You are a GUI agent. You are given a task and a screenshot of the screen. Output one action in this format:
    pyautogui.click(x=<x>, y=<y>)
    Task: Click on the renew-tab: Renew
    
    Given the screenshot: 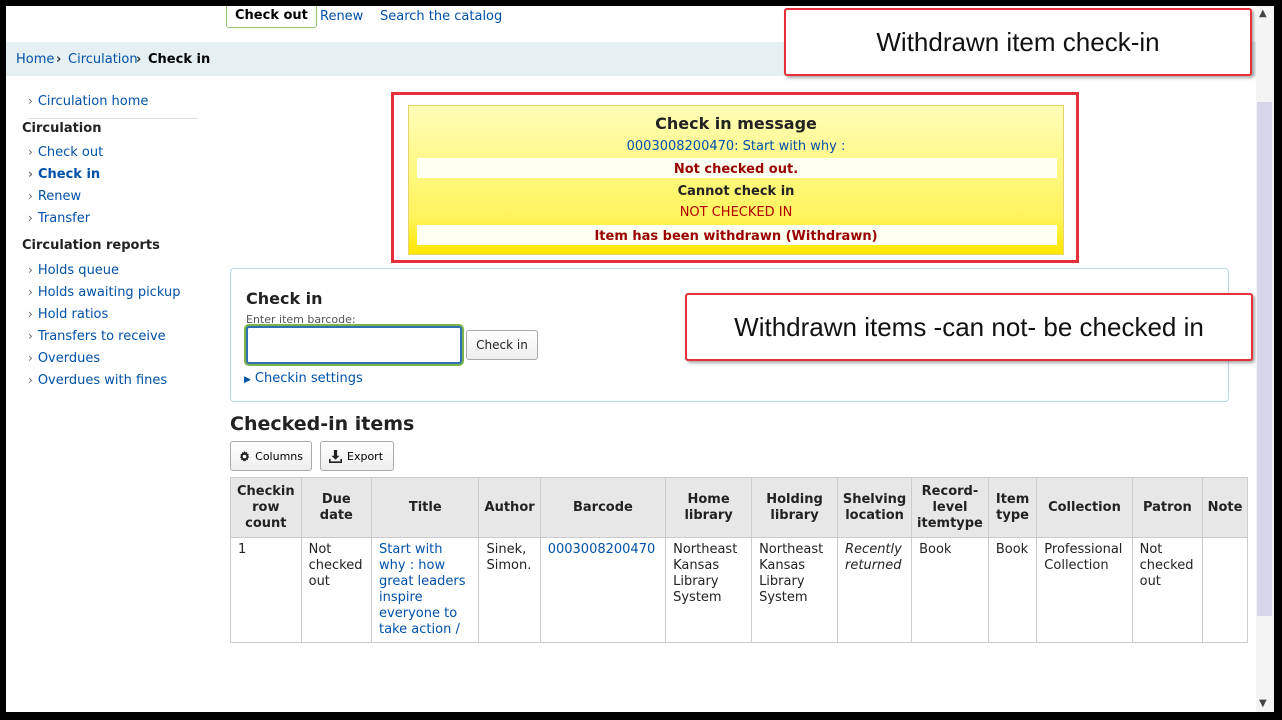 What is the action you would take?
    pyautogui.click(x=341, y=16)
    